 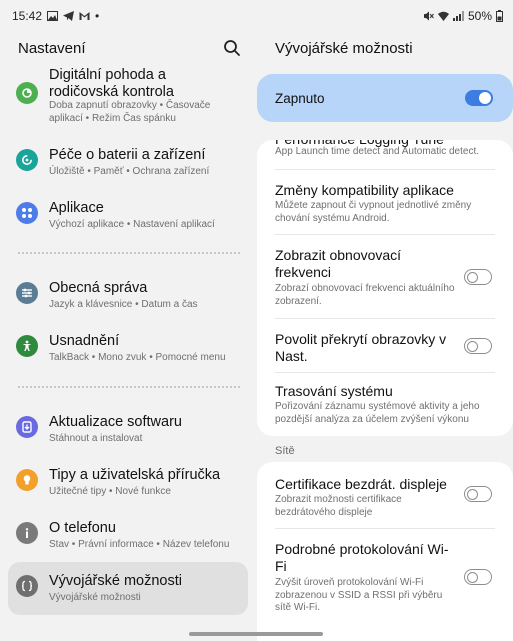 I want to click on battery-percent: 50%, so click(x=479, y=16).